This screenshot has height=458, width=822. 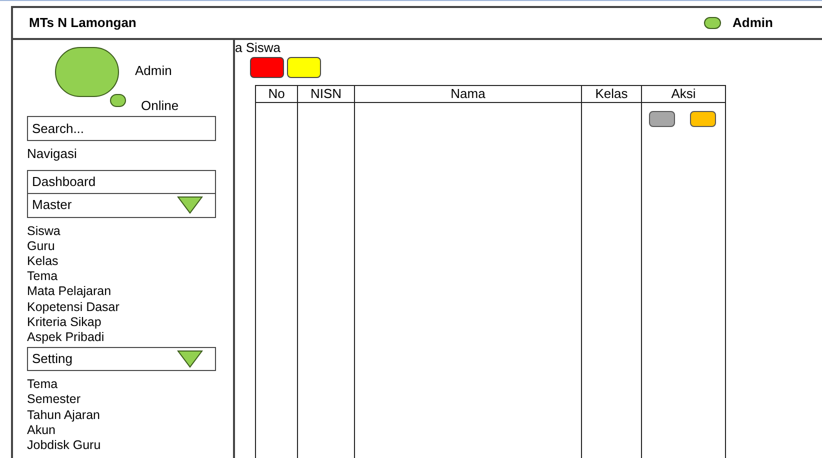 What do you see at coordinates (123, 307) in the screenshot?
I see `nav-item: Kopetensi Dasar` at bounding box center [123, 307].